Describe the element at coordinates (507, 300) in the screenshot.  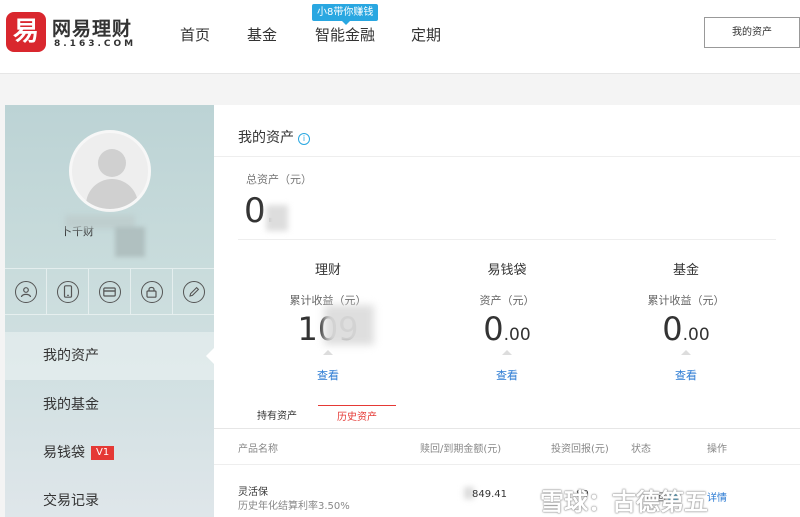
I see `summary-label: 资产（元）` at that location.